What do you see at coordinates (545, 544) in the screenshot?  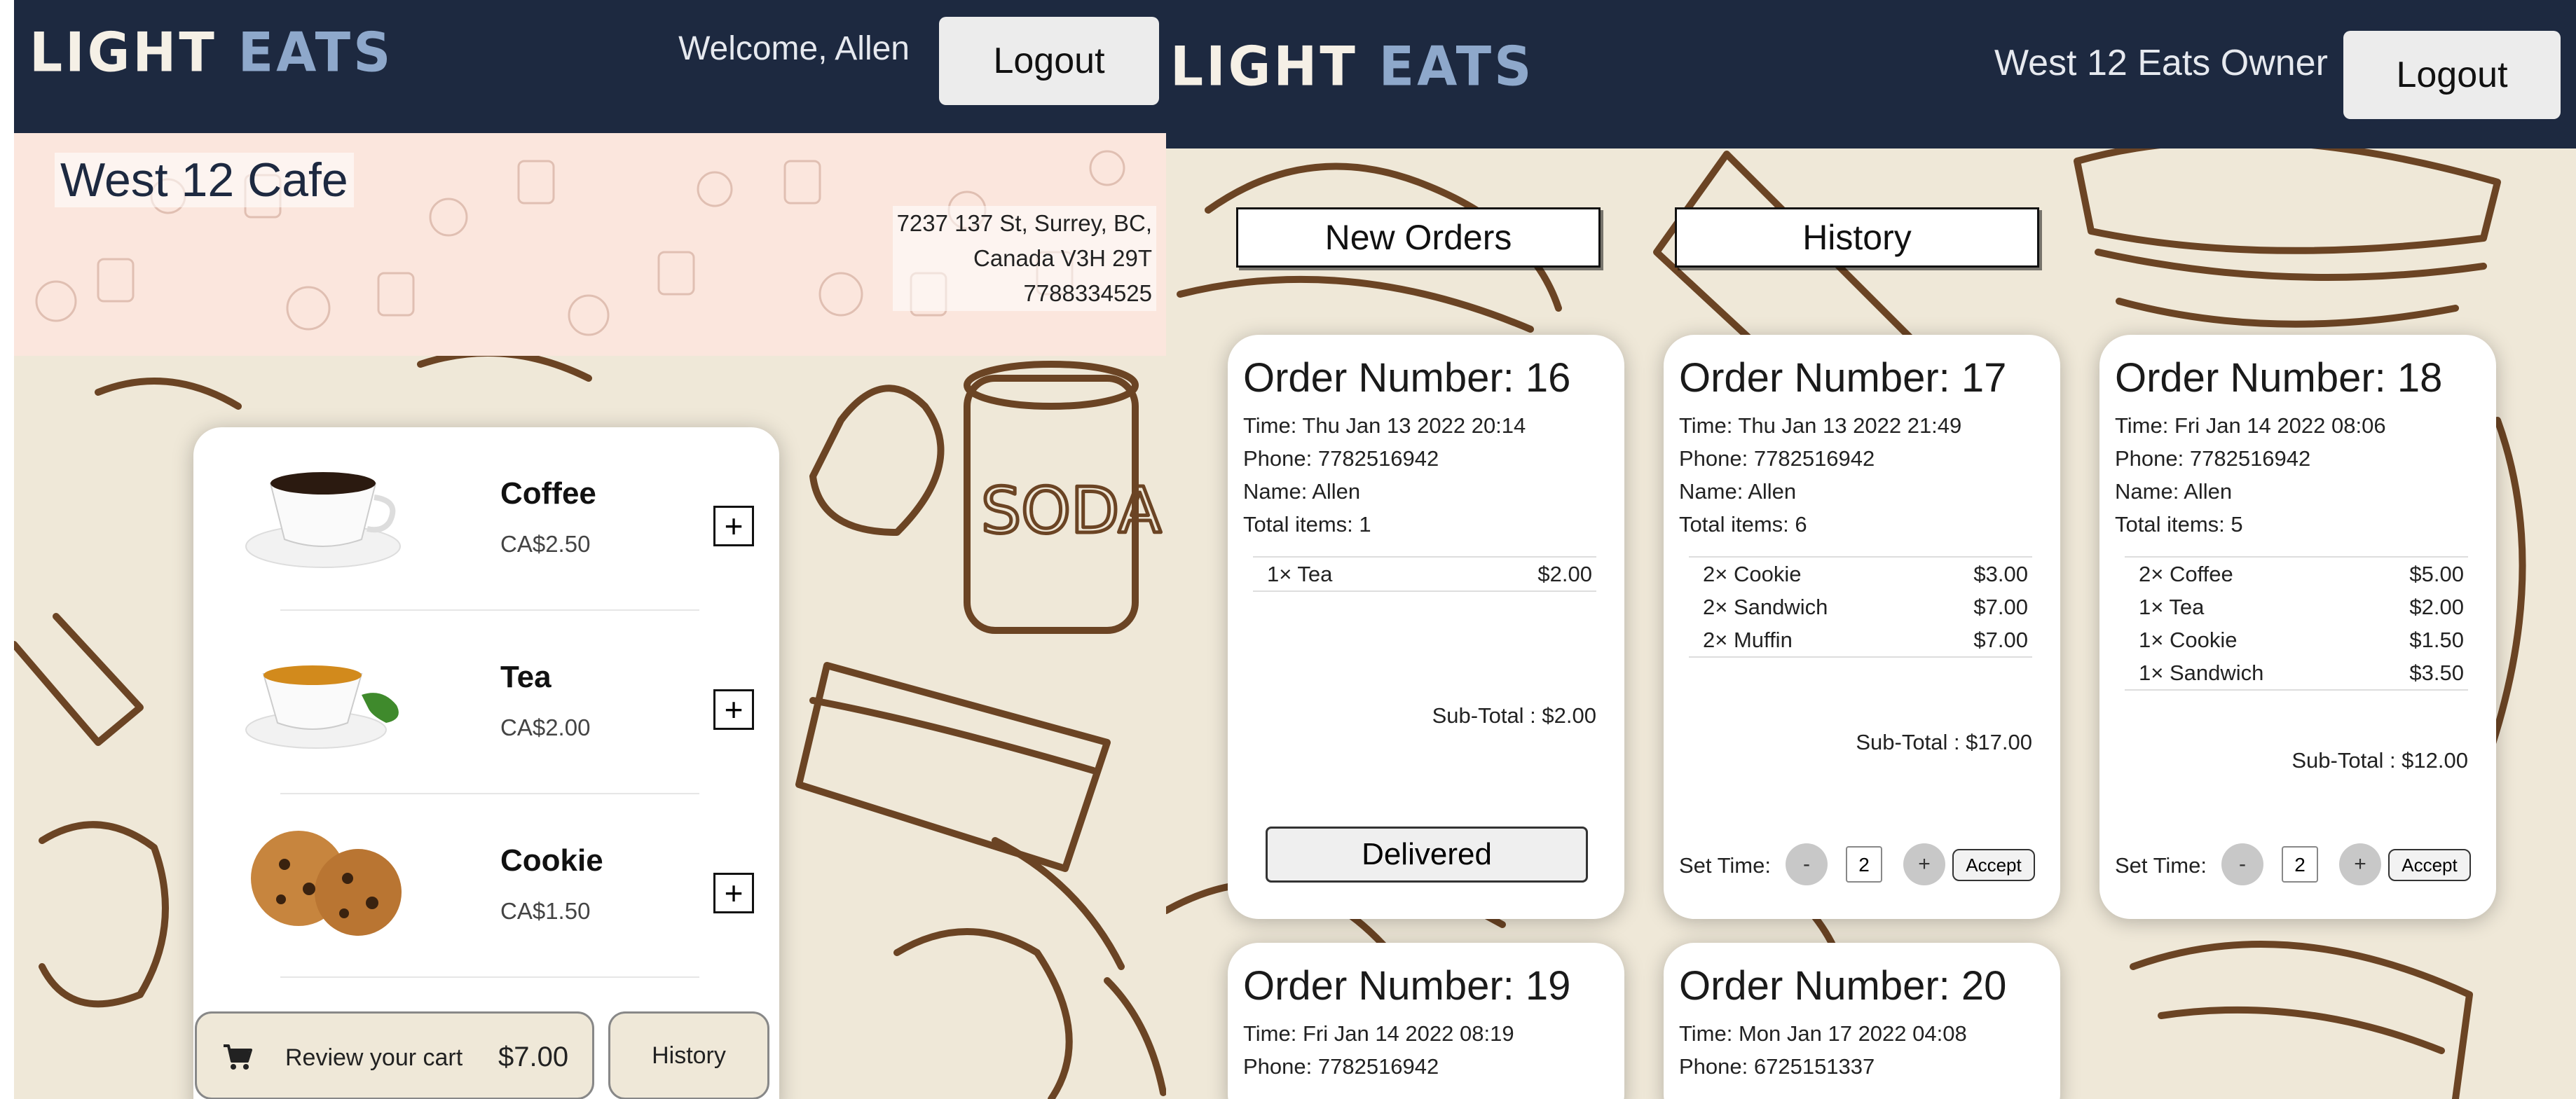 I see `menu-item-price: CA$2.50` at bounding box center [545, 544].